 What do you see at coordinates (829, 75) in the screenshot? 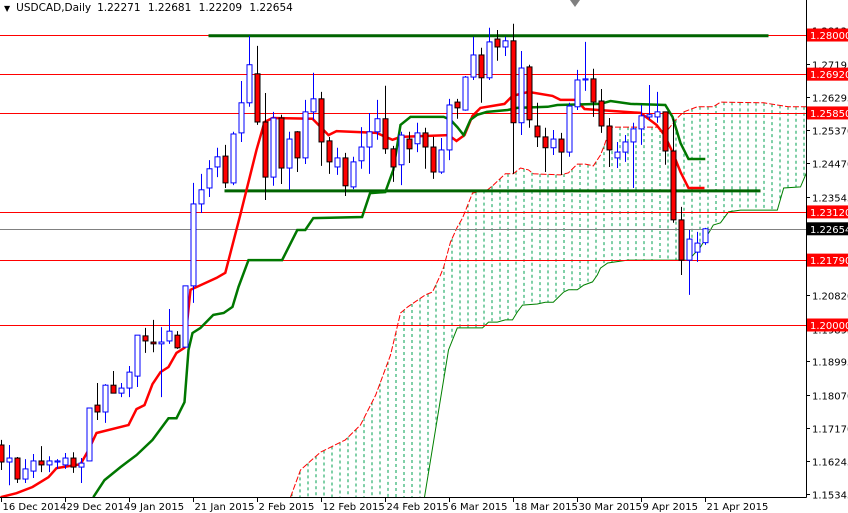
I see `level-price-label: 1.26920` at bounding box center [829, 75].